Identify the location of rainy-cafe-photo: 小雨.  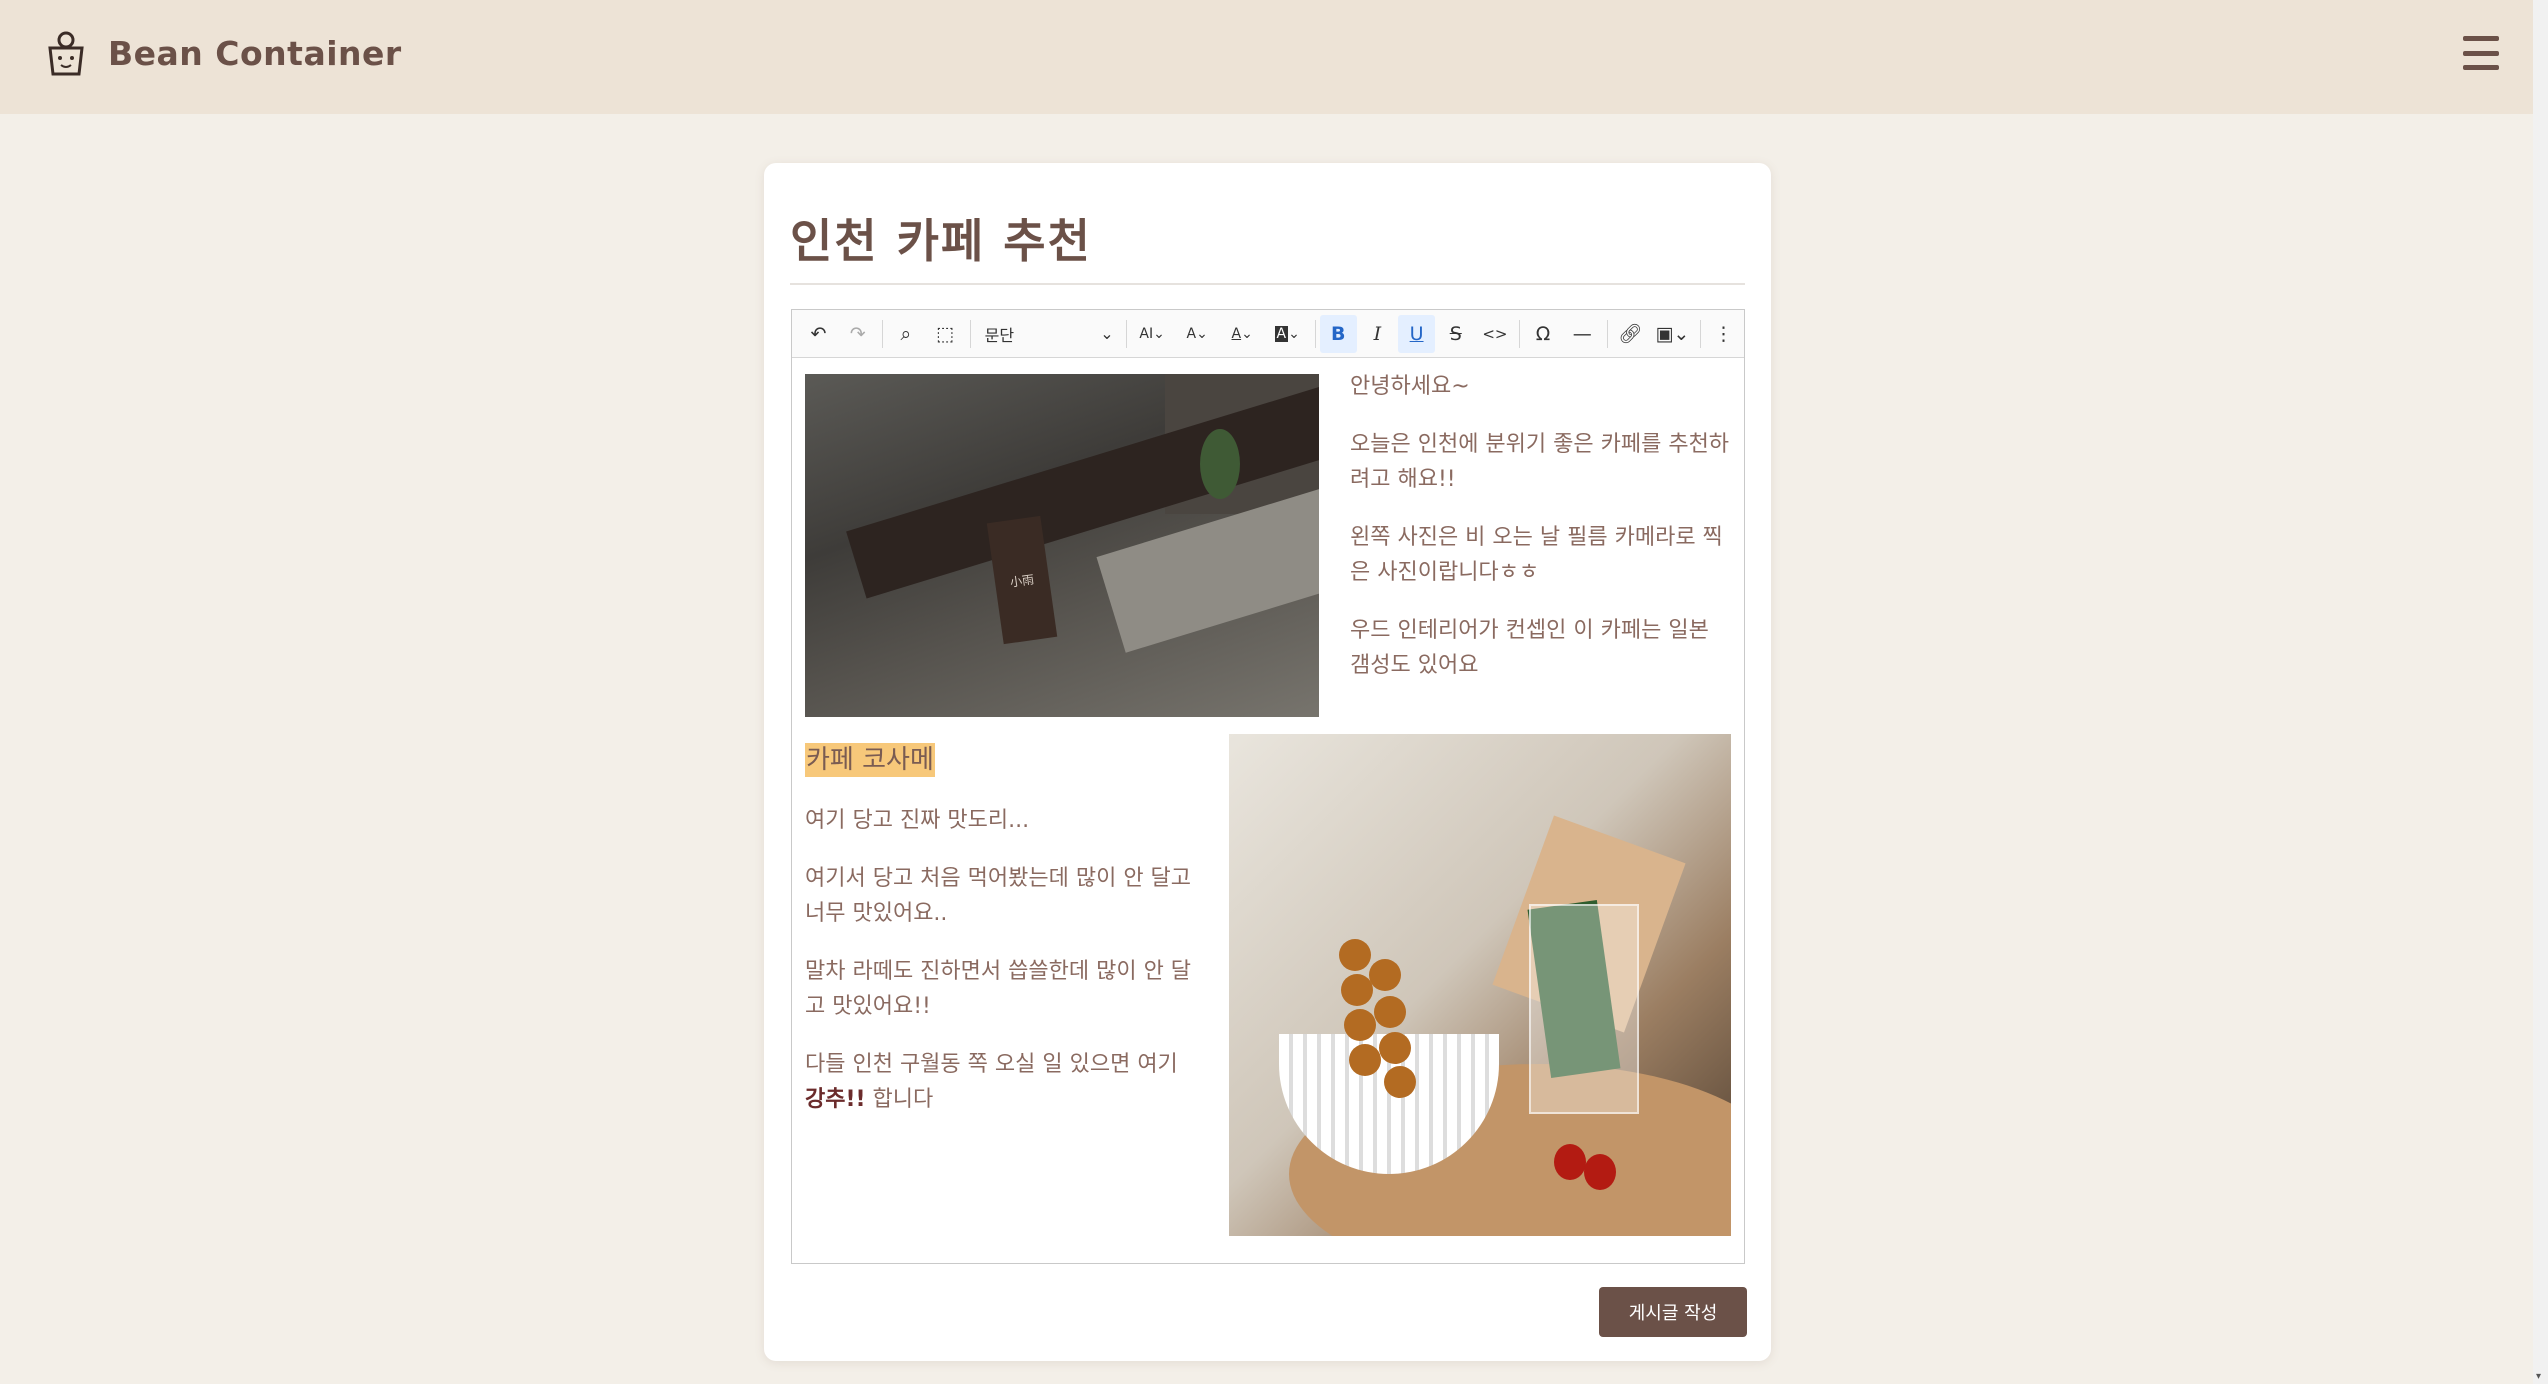
(1062, 545).